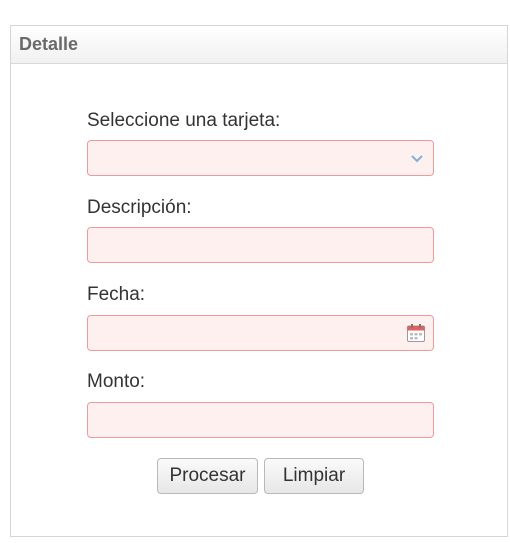 This screenshot has height=543, width=510. I want to click on card-label: Seleccione una tarjeta:, so click(184, 120).